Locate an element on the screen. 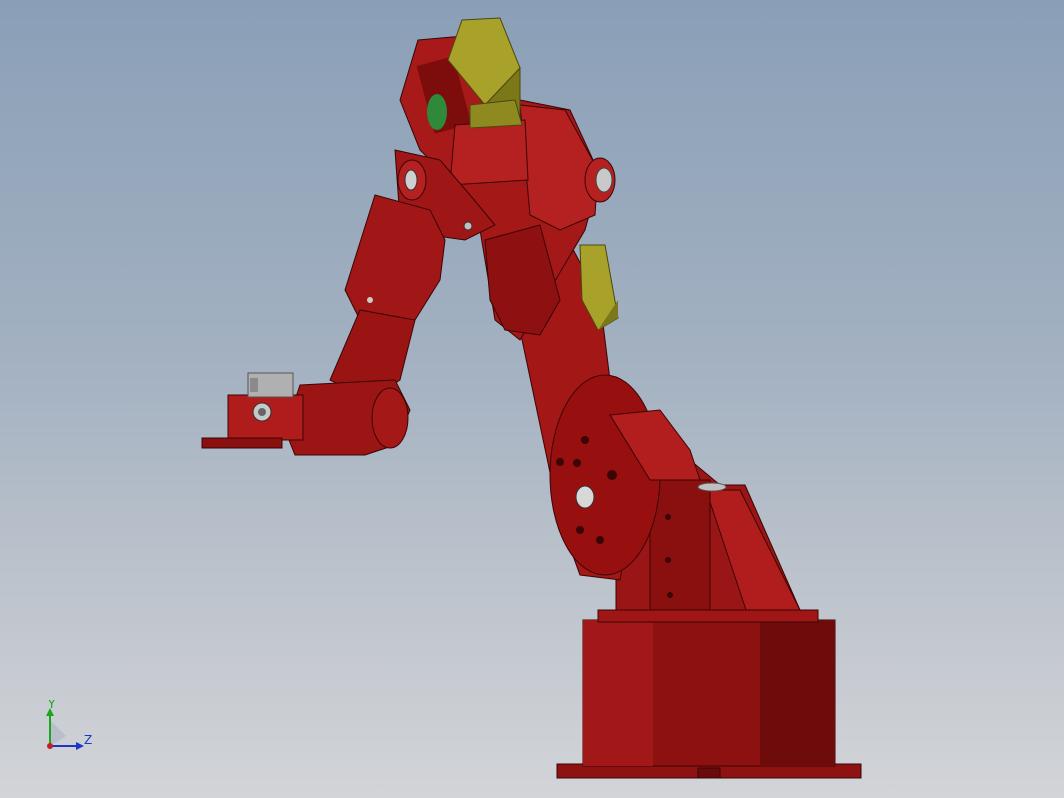 This screenshot has width=1064, height=798. end-effector is located at coordinates (306, 414).